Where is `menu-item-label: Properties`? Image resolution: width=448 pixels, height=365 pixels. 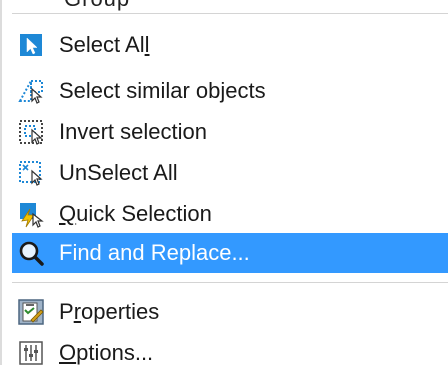
menu-item-label: Properties is located at coordinates (109, 311).